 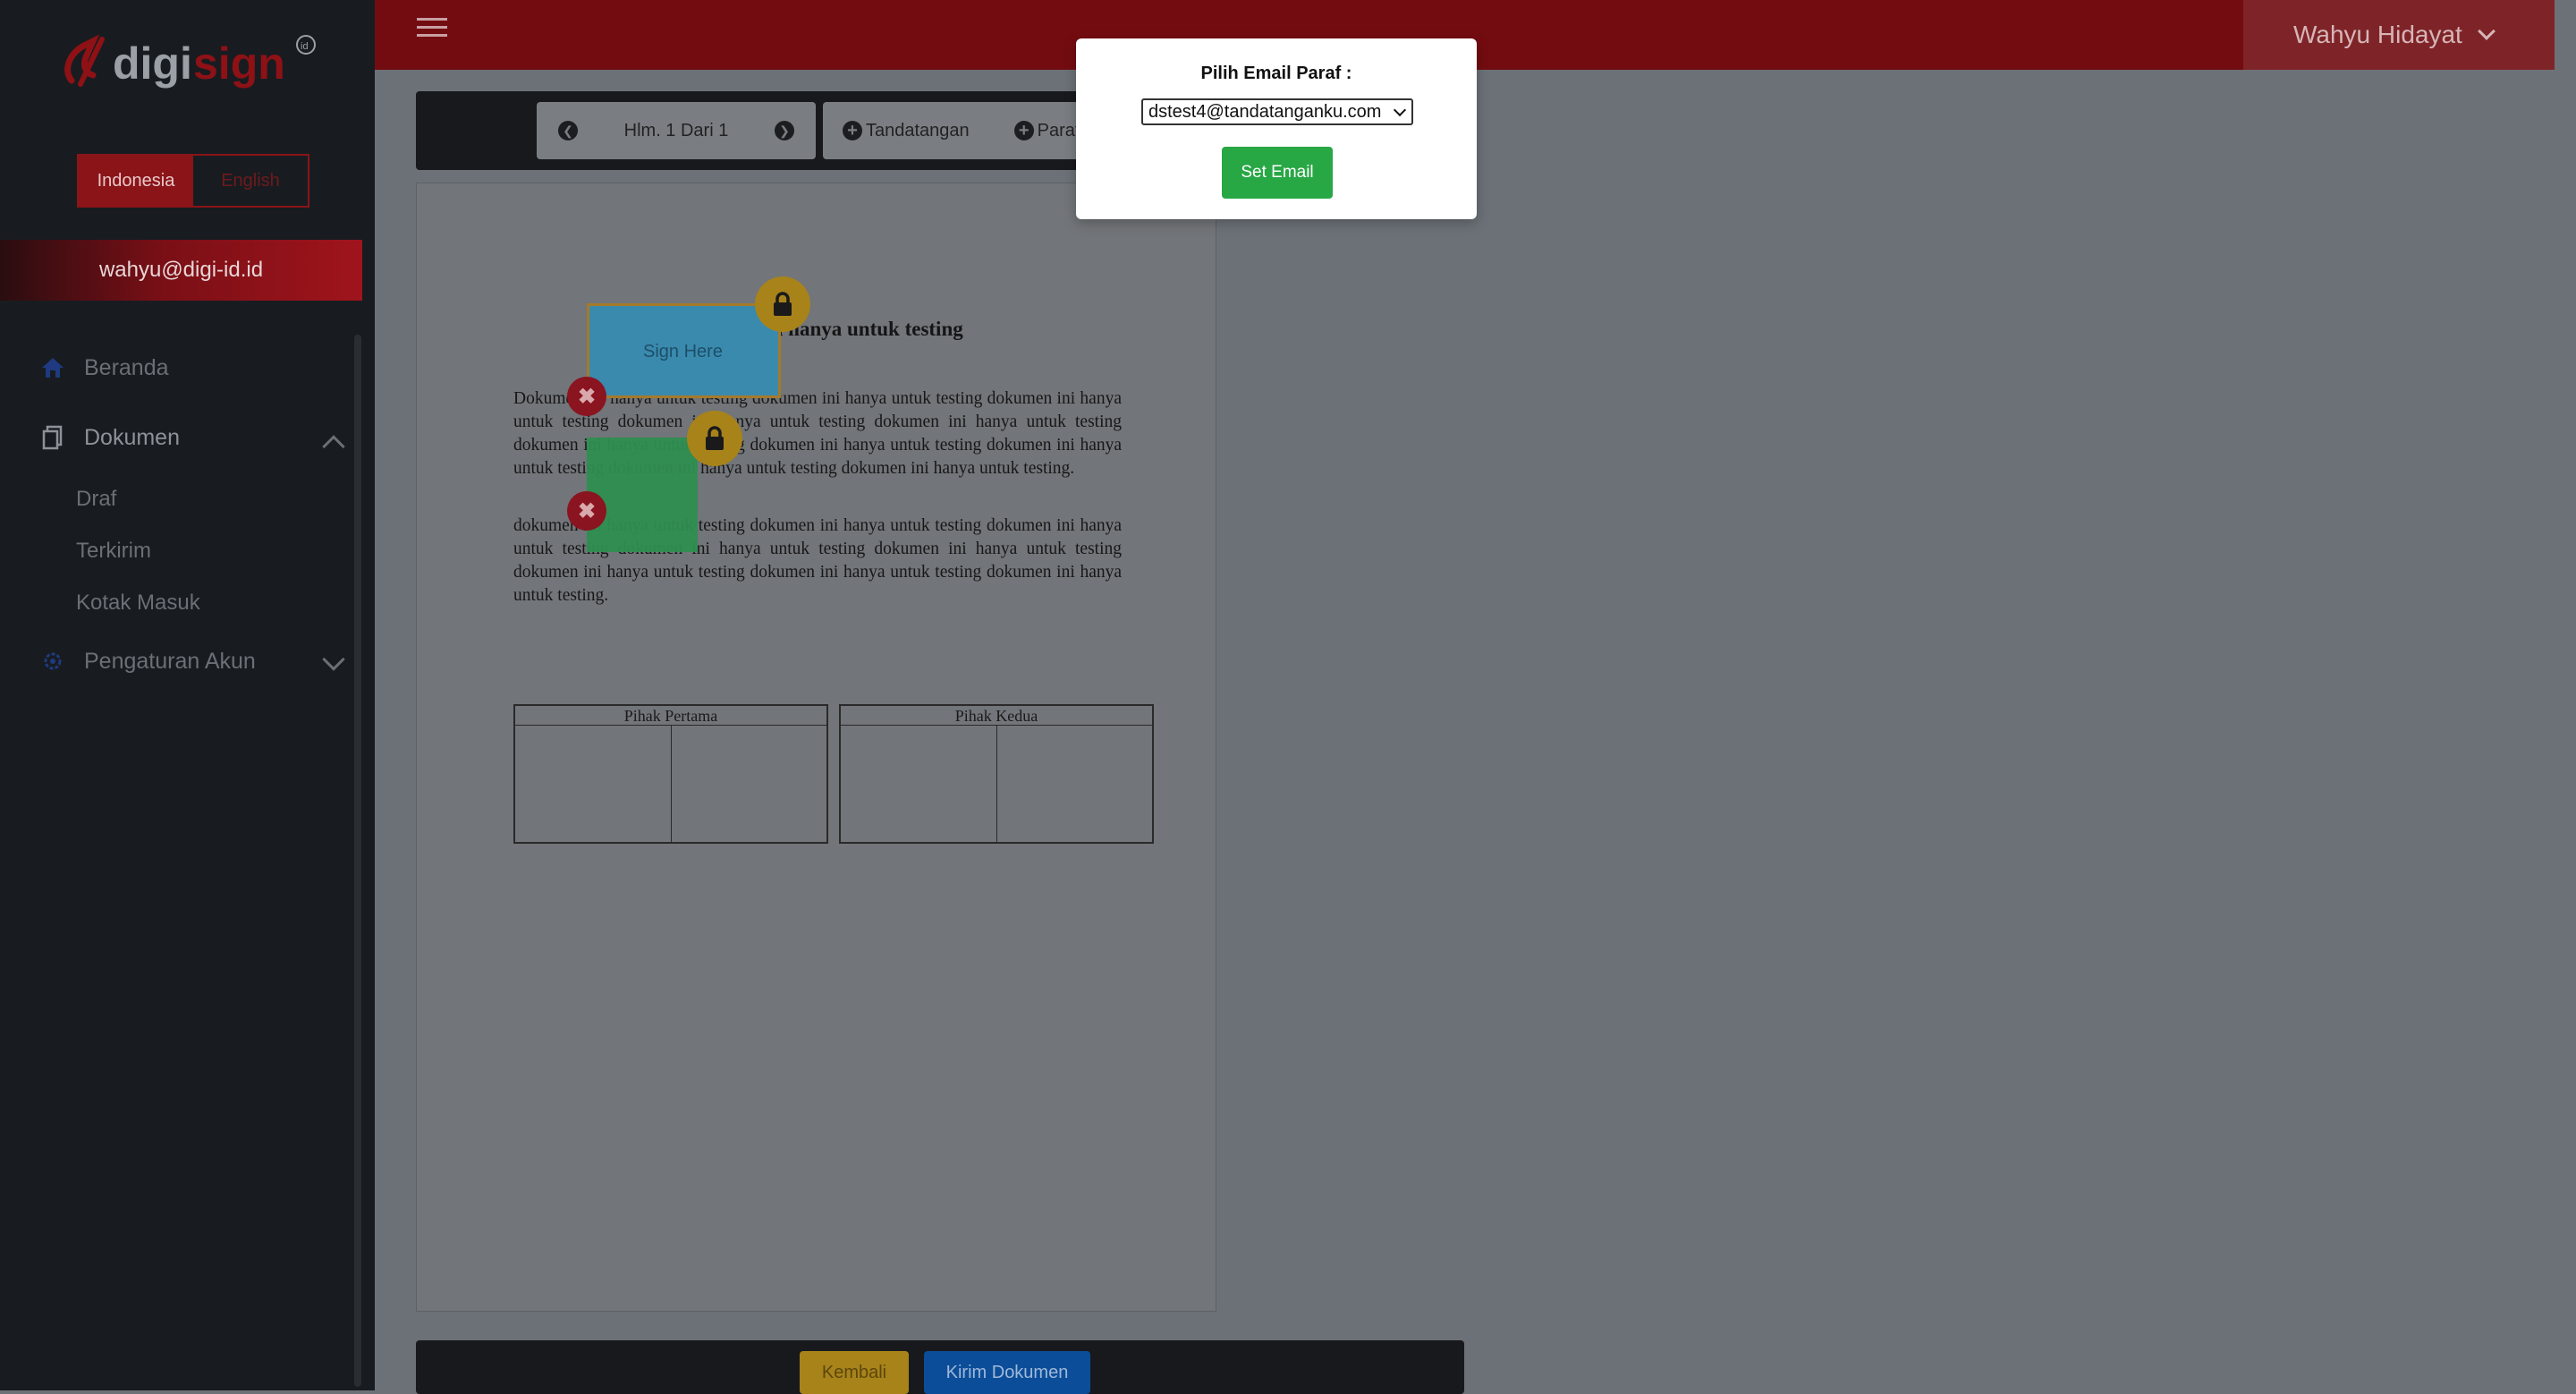 What do you see at coordinates (250, 181) in the screenshot?
I see `lang-english-button: English` at bounding box center [250, 181].